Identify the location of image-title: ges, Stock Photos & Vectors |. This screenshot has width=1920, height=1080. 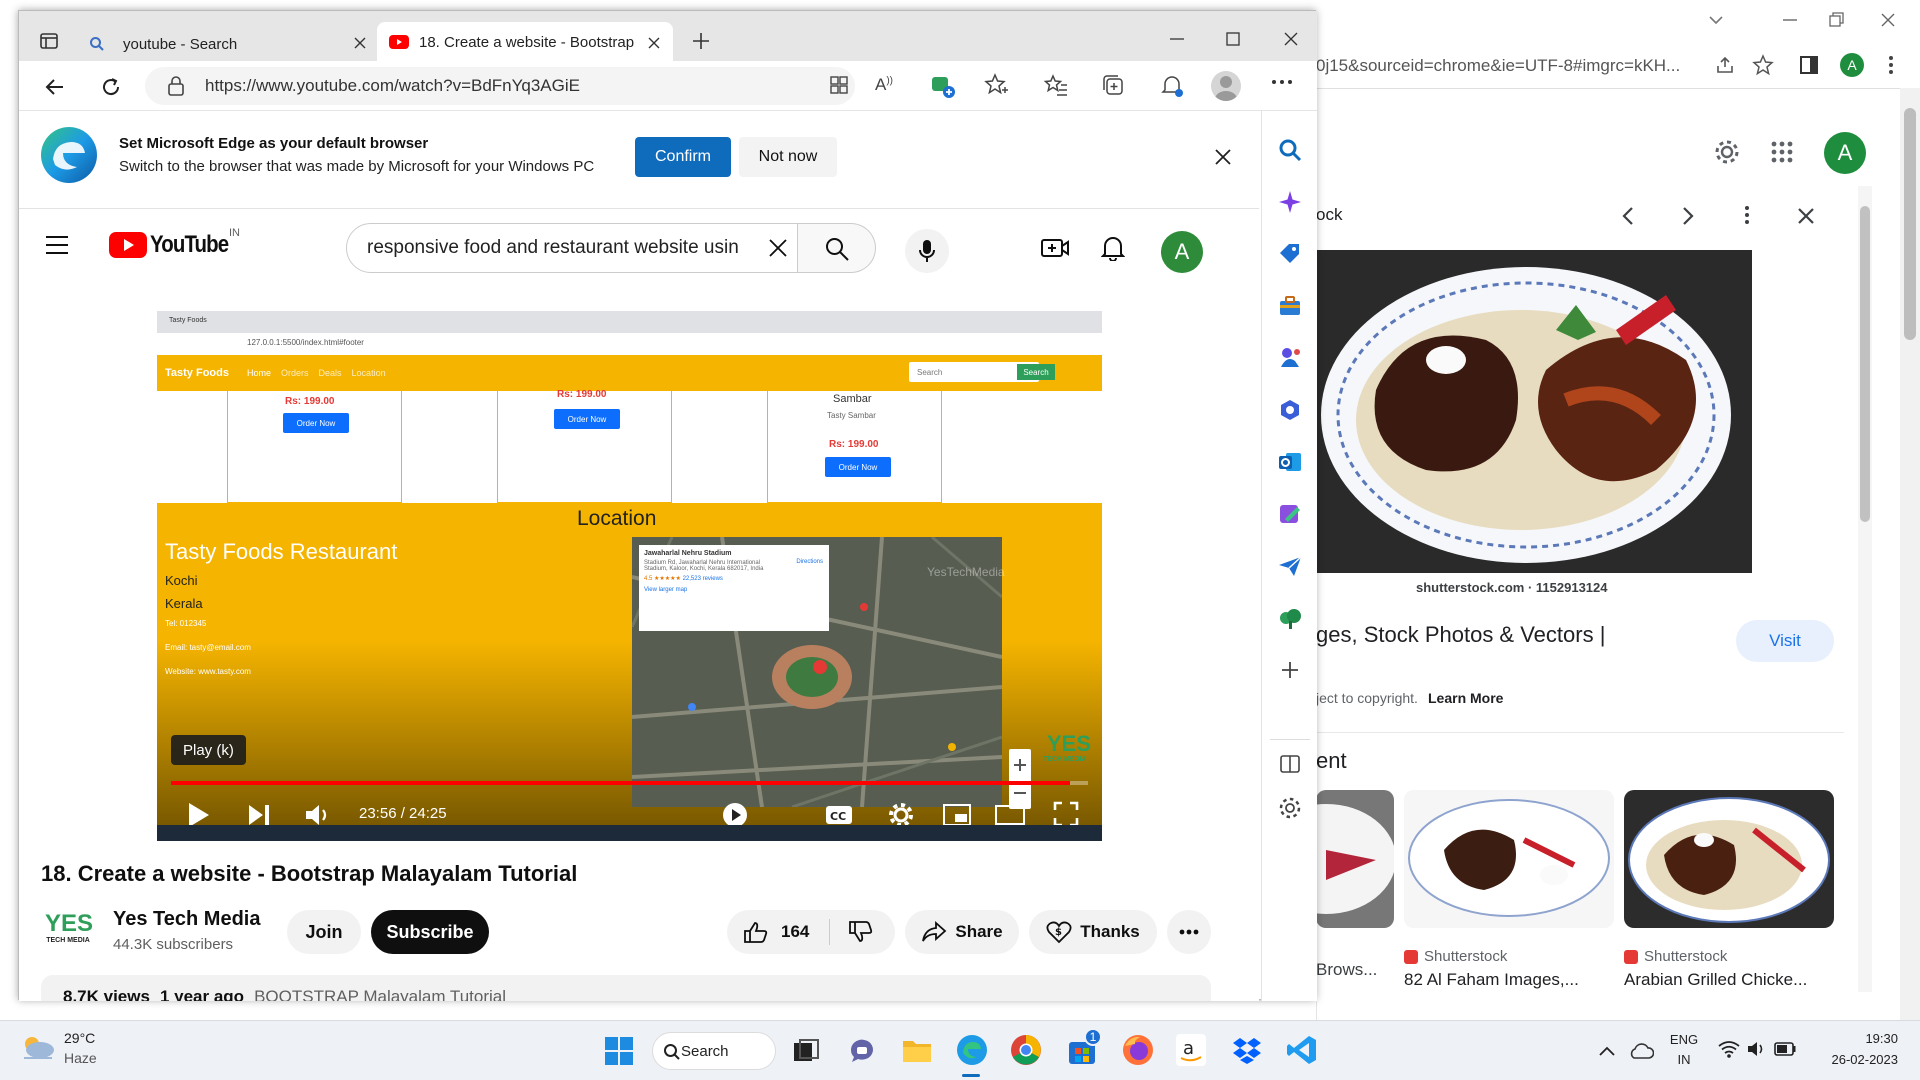
(1460, 635).